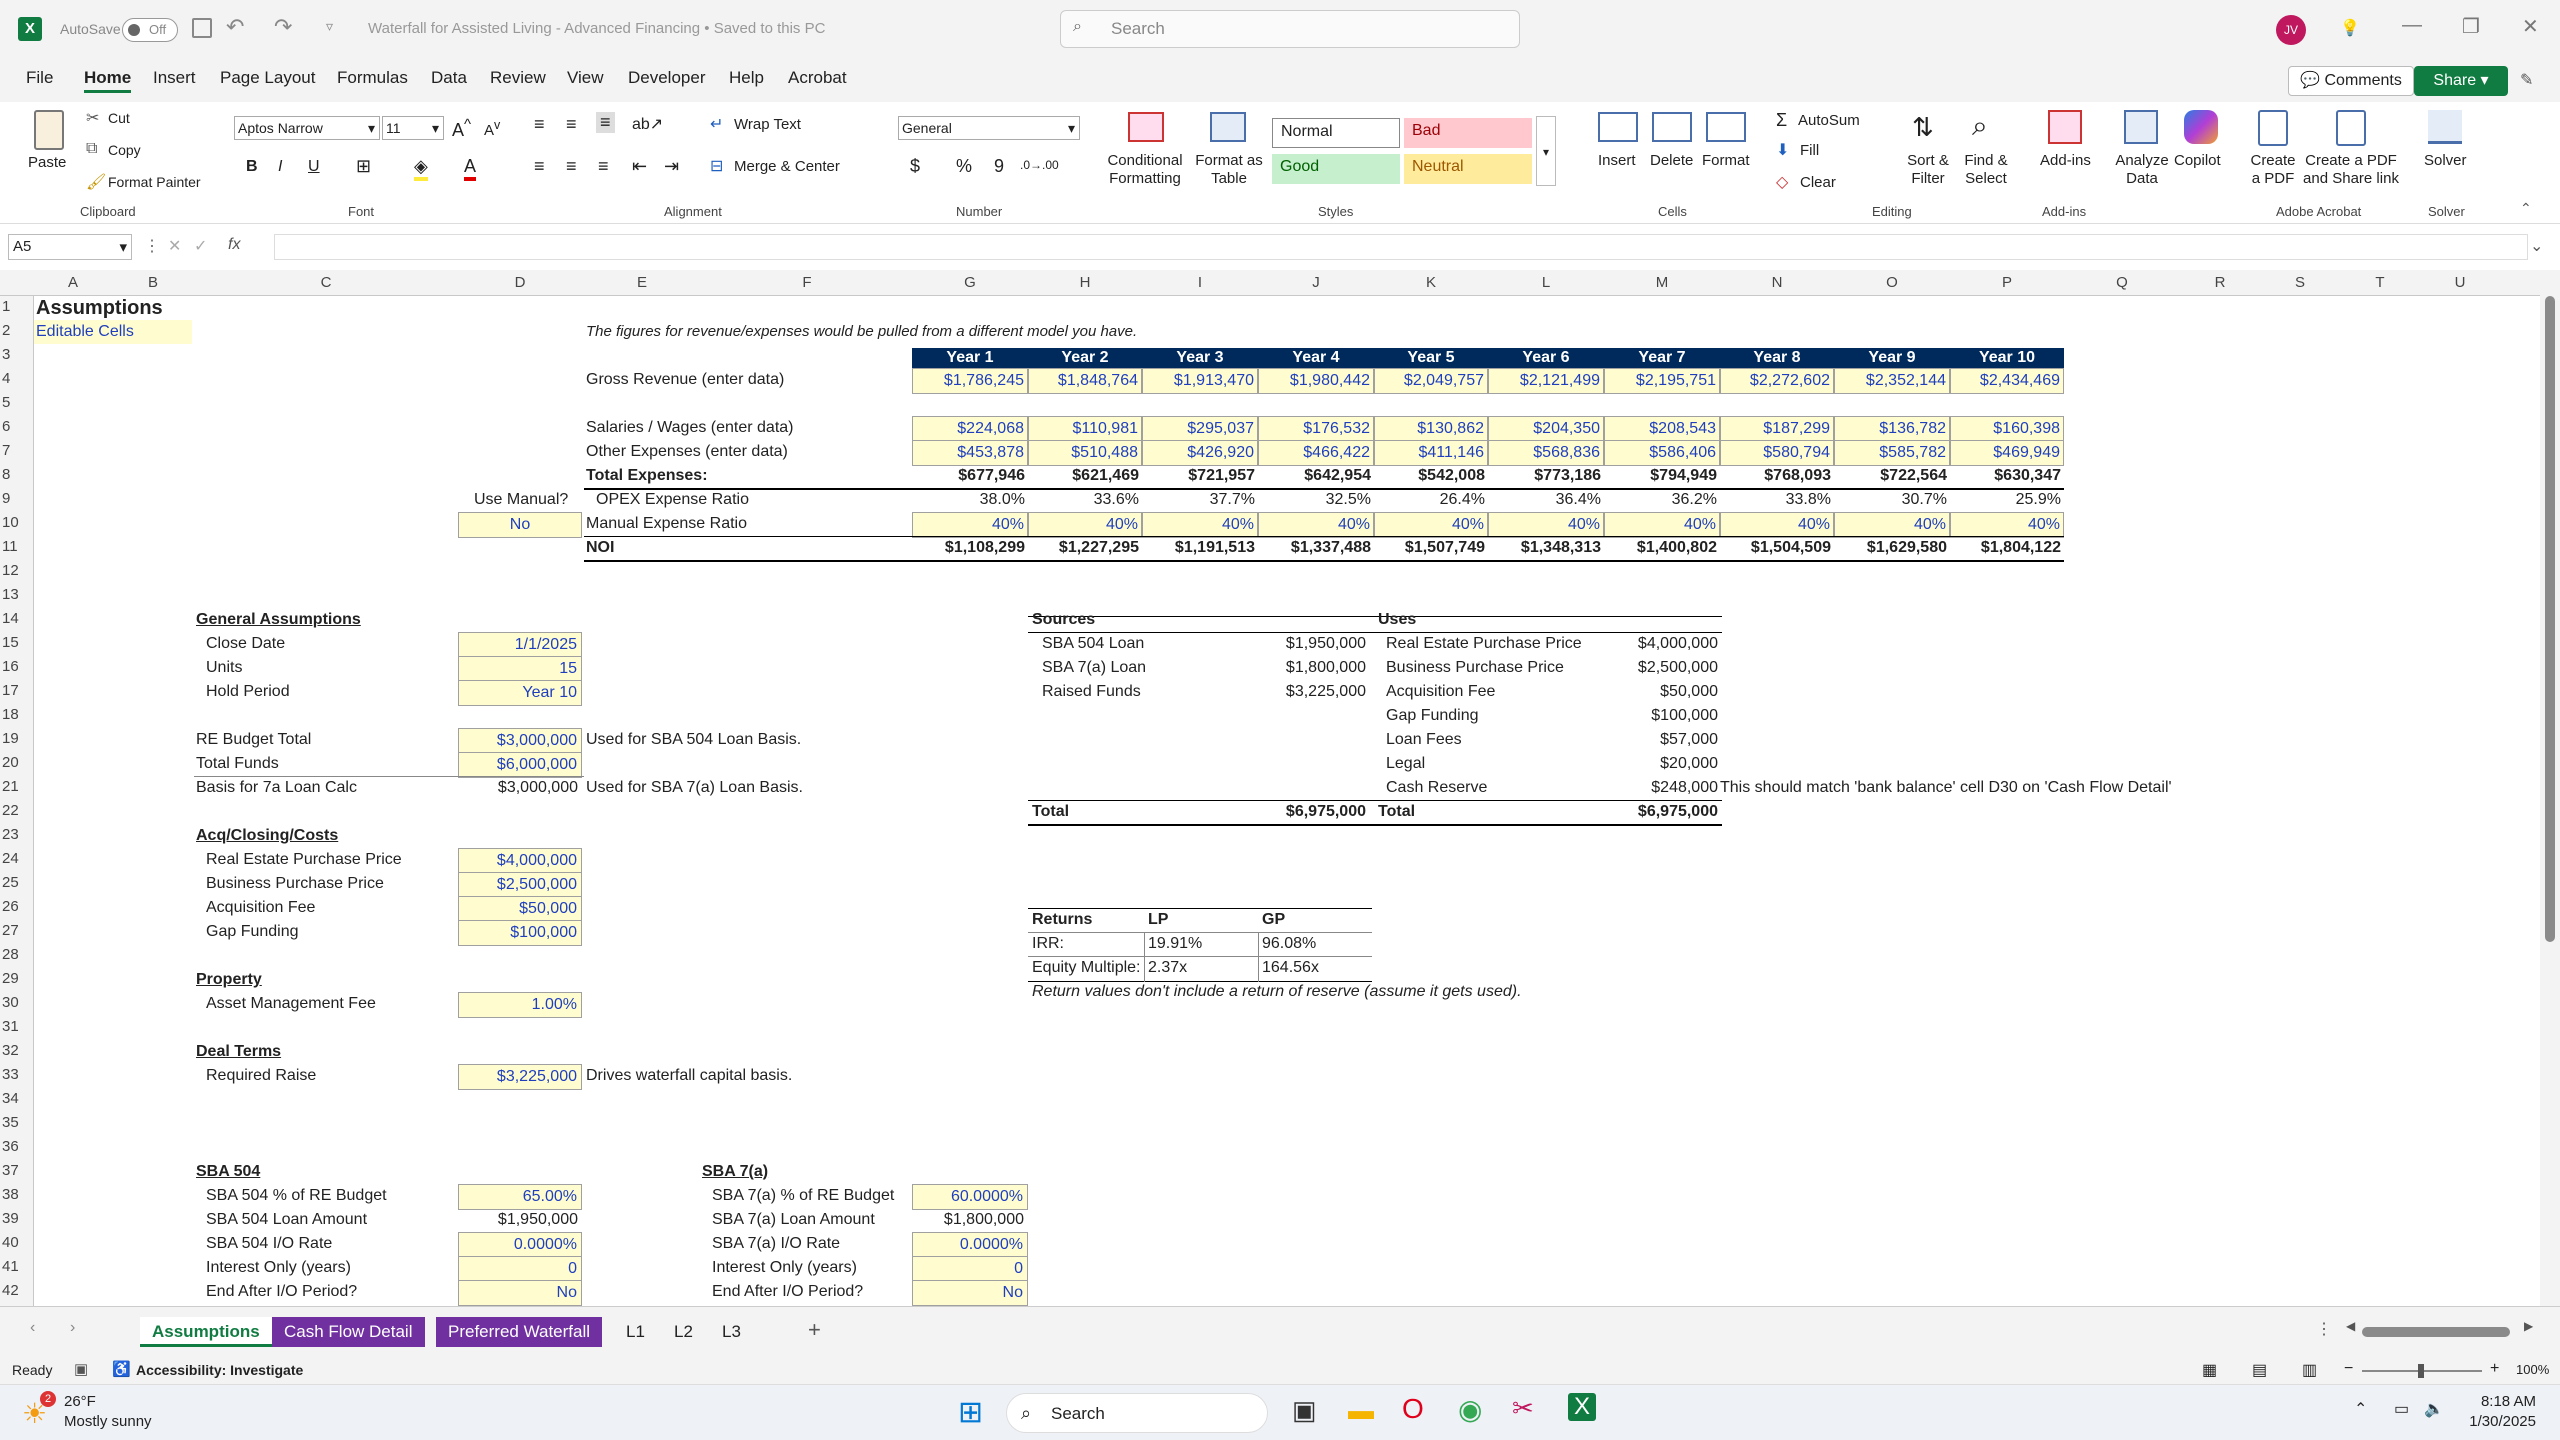 The image size is (2560, 1440). What do you see at coordinates (73, 282) in the screenshot?
I see `column-header-a: A` at bounding box center [73, 282].